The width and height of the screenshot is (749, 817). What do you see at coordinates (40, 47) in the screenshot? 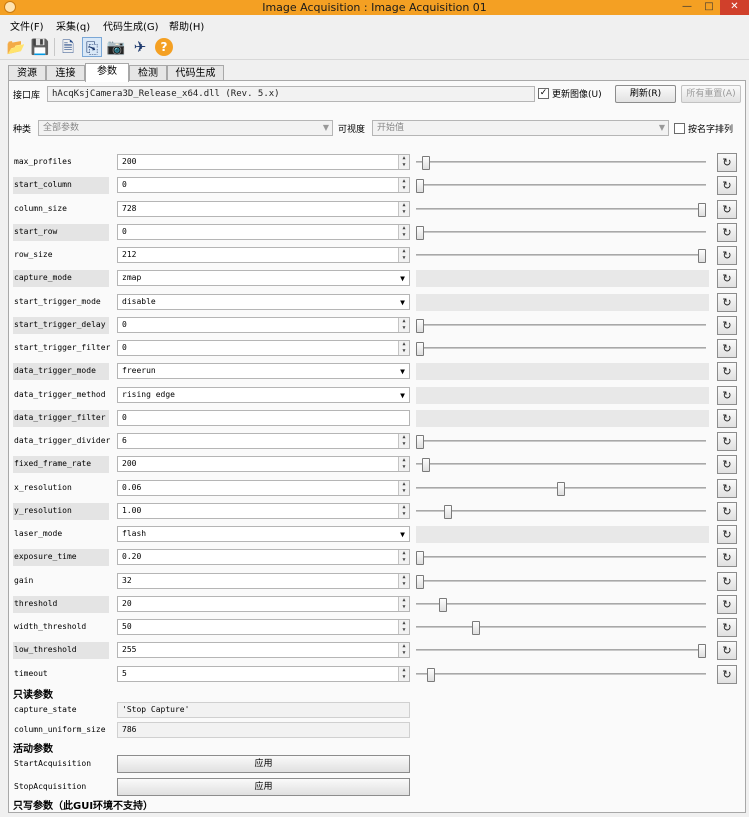
I see `save-icon: 💾` at bounding box center [40, 47].